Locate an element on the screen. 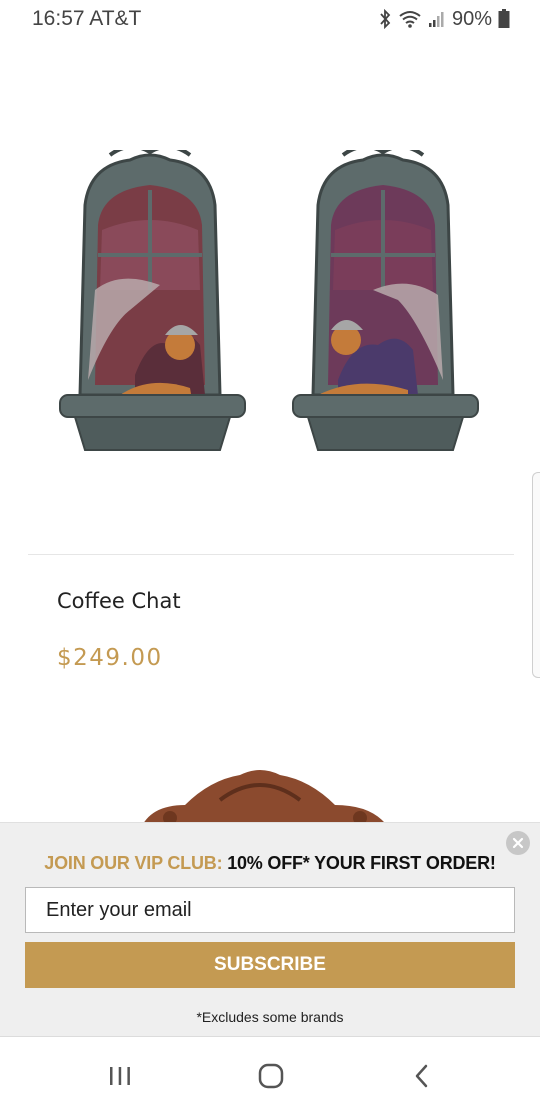 This screenshot has height=1110, width=540. status-carrier: AT&T is located at coordinates (115, 18).